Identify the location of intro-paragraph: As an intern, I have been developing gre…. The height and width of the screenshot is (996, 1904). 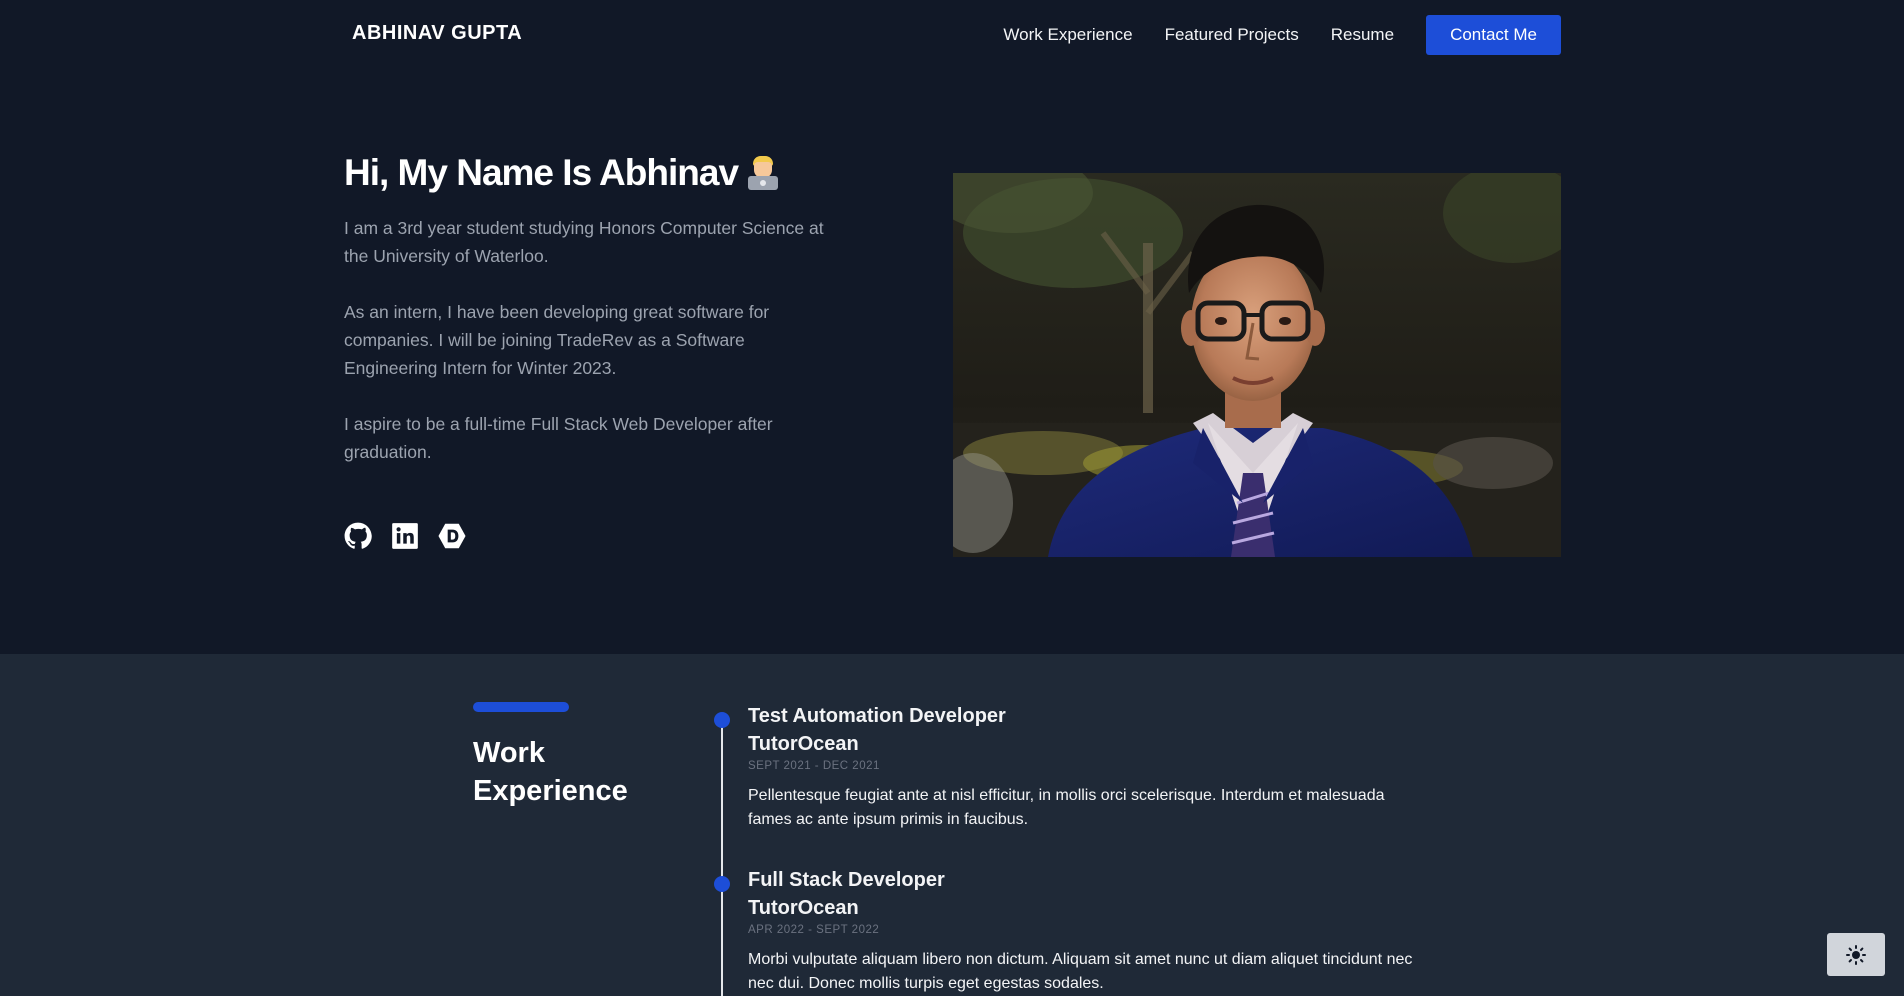
(557, 340).